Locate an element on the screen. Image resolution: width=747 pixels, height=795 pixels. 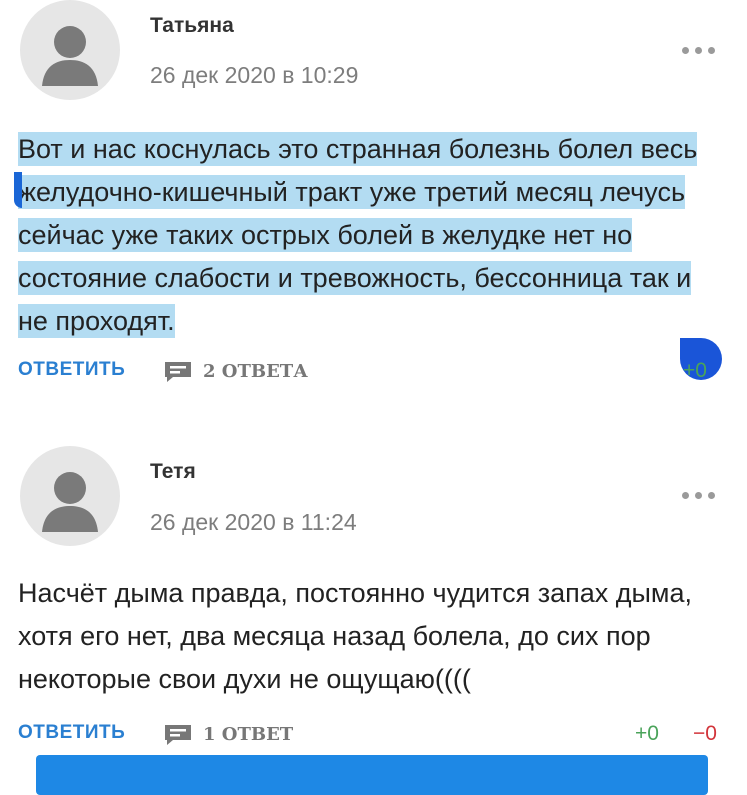
selection-start-handle is located at coordinates (18, 190).